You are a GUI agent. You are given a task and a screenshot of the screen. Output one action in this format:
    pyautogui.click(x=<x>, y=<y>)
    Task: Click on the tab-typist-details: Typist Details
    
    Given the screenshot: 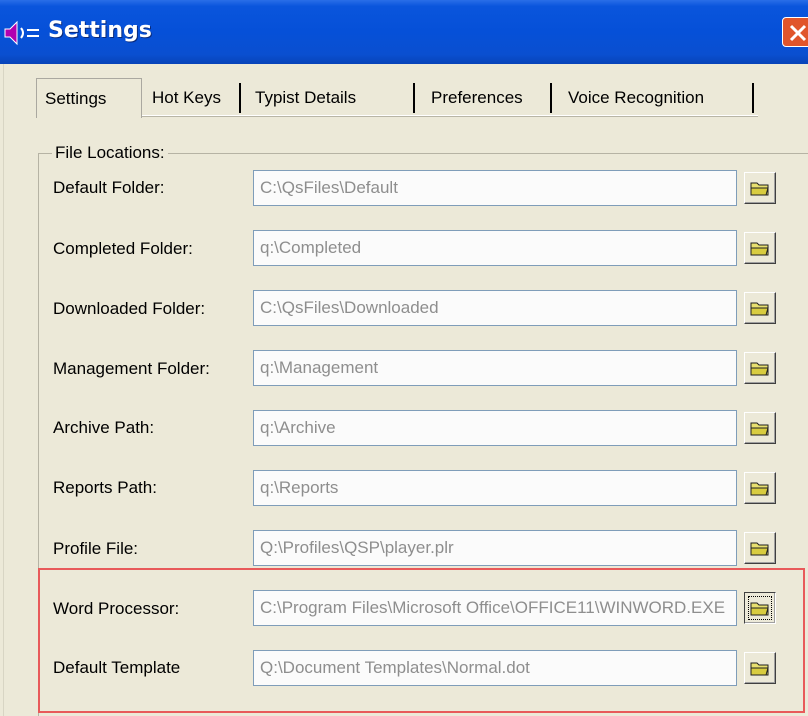 What is the action you would take?
    pyautogui.click(x=331, y=98)
    